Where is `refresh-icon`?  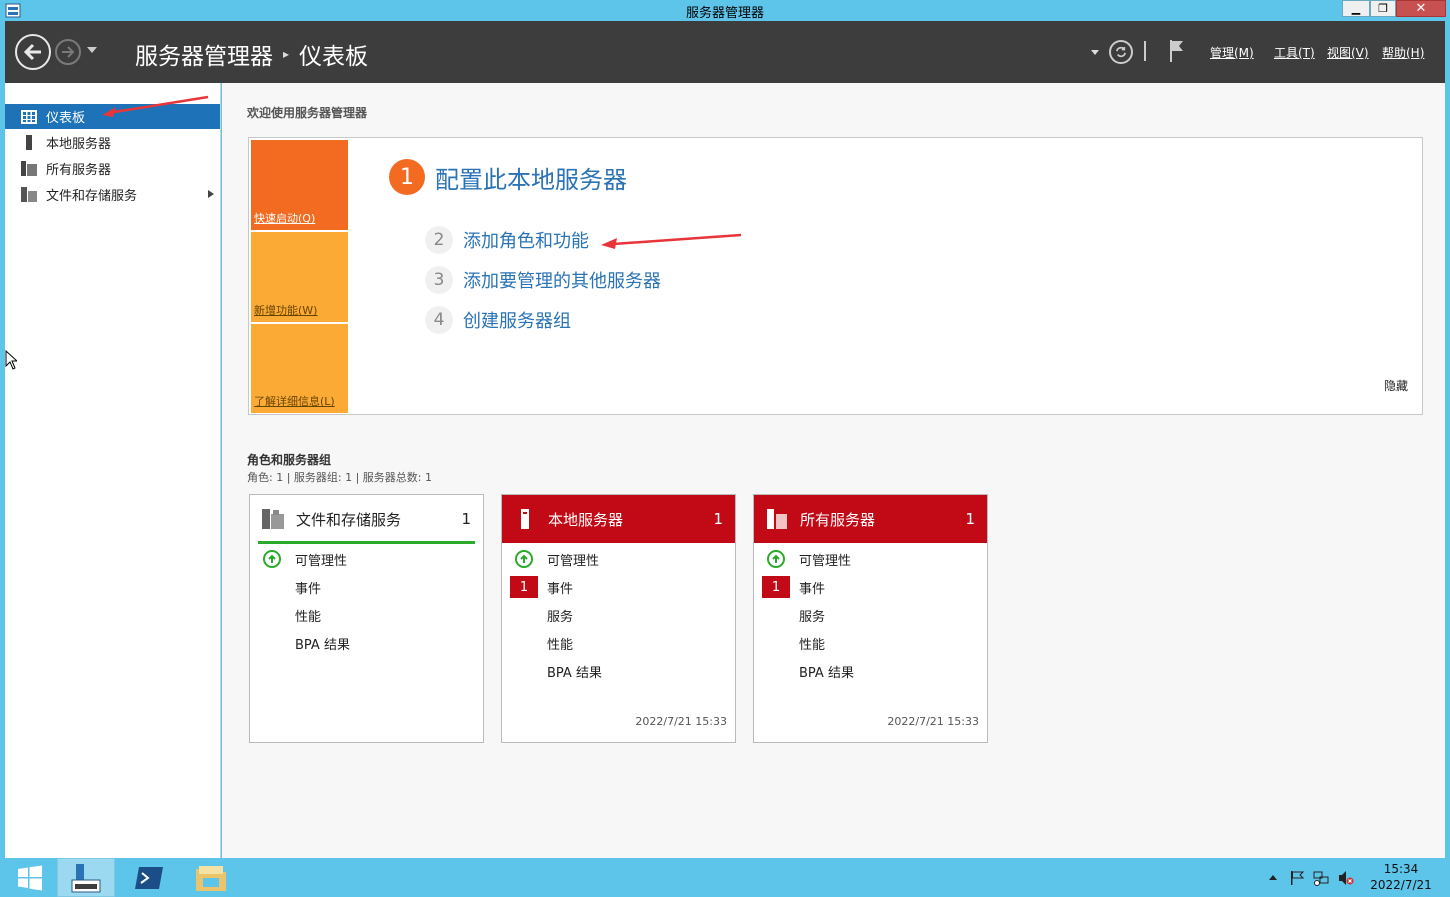
refresh-icon is located at coordinates (1121, 52).